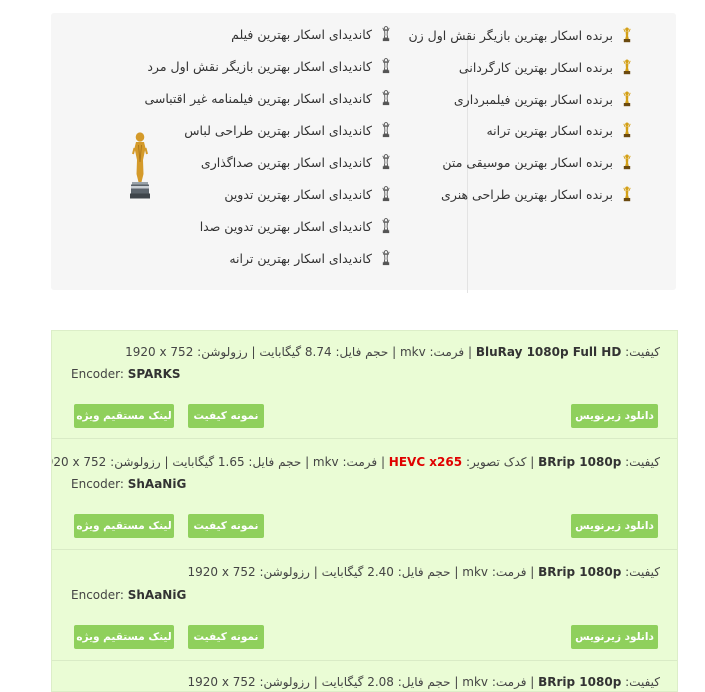  I want to click on award-nominee-item: کاندیدای اسکار بهترین طراحی لباس, so click(288, 130).